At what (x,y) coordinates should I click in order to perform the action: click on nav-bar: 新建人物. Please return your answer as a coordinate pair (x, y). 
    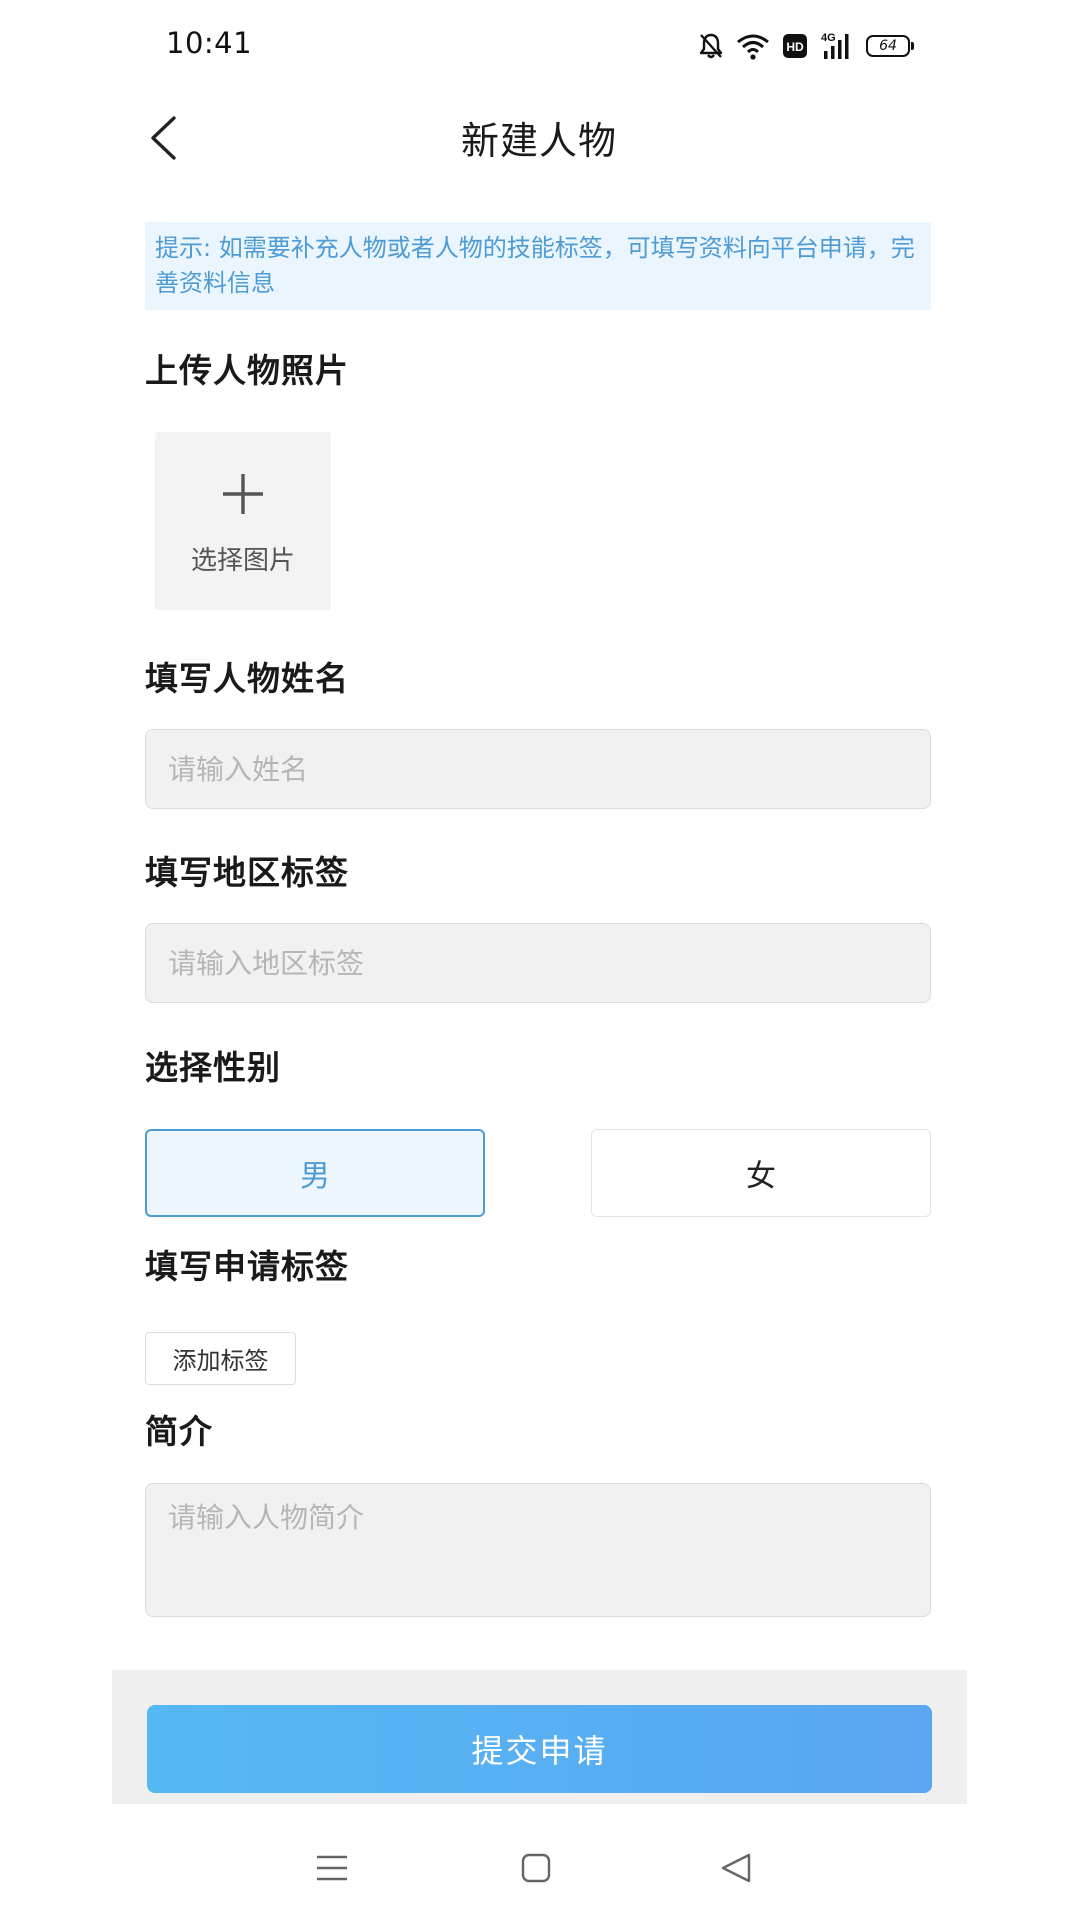
    Looking at the image, I should click on (539, 137).